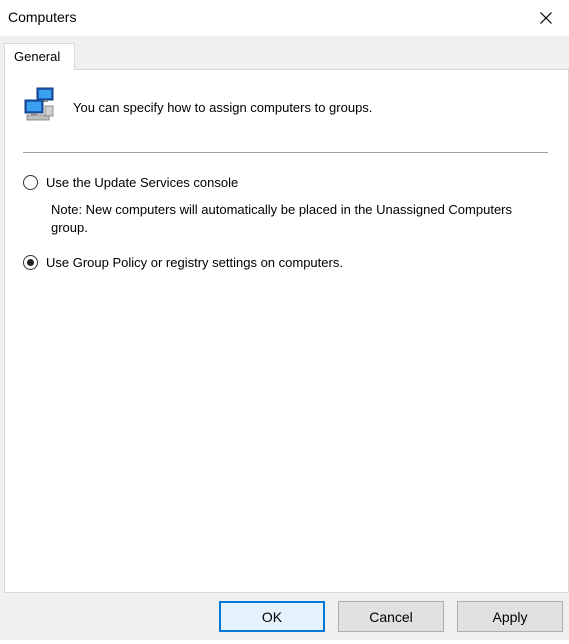 The width and height of the screenshot is (569, 644). I want to click on divider, so click(285, 152).